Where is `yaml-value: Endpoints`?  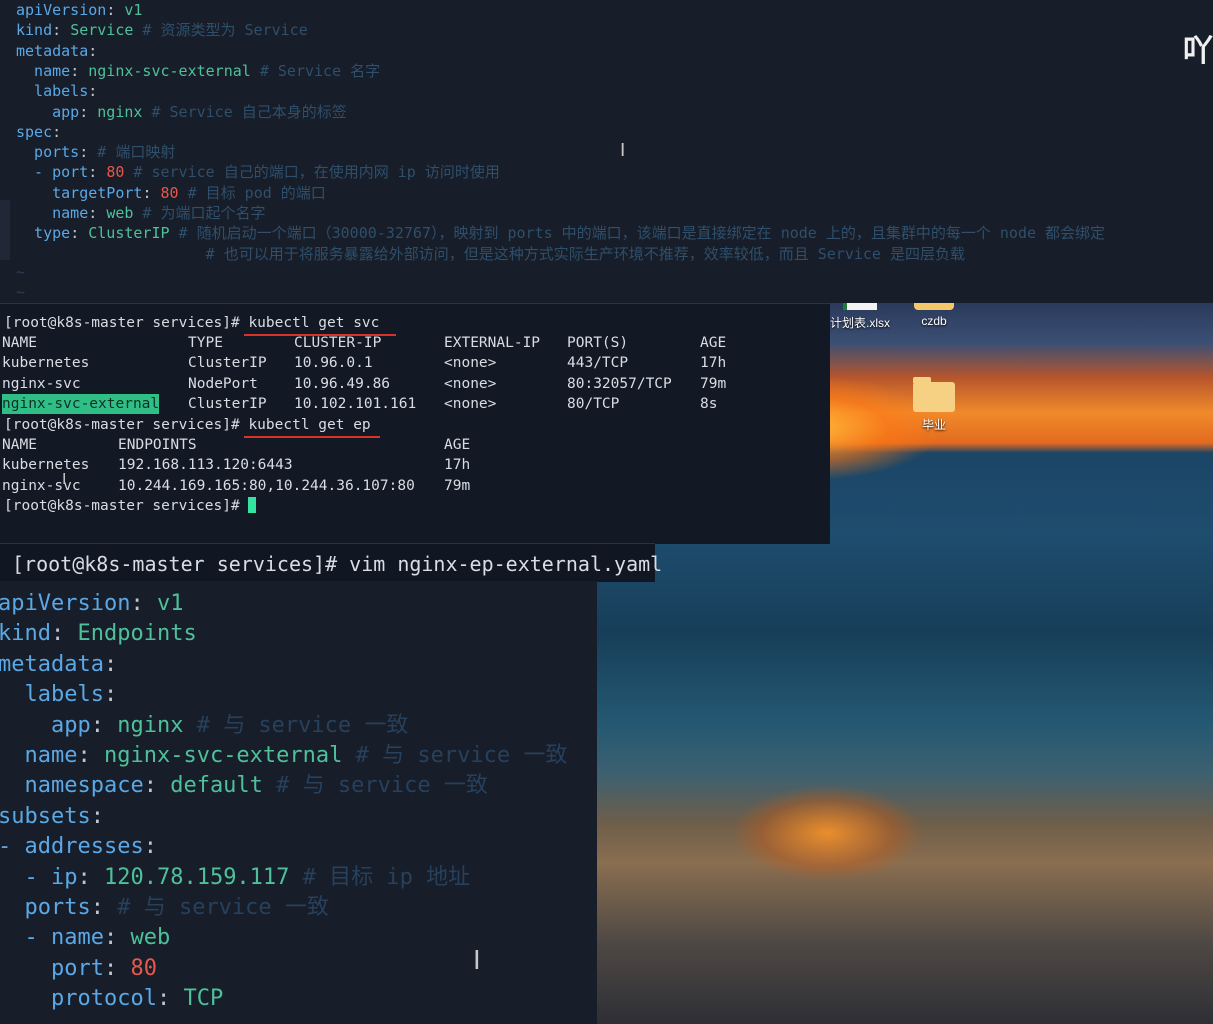
yaml-value: Endpoints is located at coordinates (137, 634).